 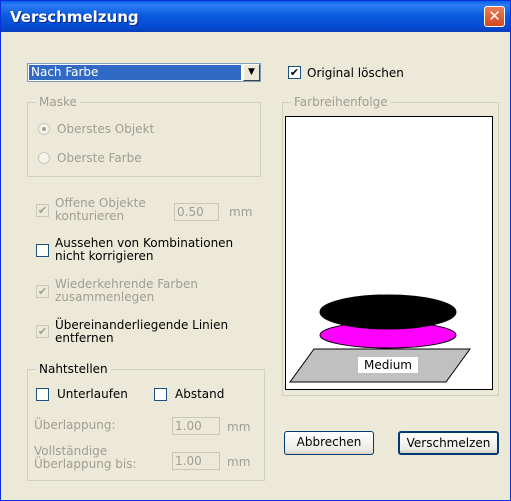 What do you see at coordinates (90, 216) in the screenshot?
I see `contour-label-line2: konturieren` at bounding box center [90, 216].